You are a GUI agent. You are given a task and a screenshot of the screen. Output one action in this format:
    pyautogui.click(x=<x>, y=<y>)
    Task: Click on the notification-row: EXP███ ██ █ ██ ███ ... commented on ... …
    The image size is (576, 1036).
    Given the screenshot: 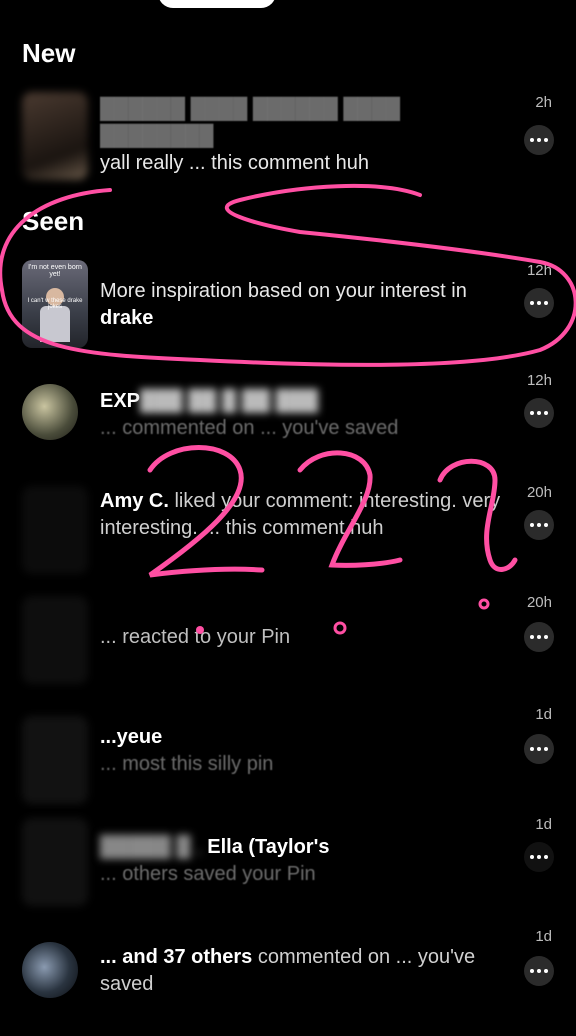 What is the action you would take?
    pyautogui.click(x=288, y=427)
    